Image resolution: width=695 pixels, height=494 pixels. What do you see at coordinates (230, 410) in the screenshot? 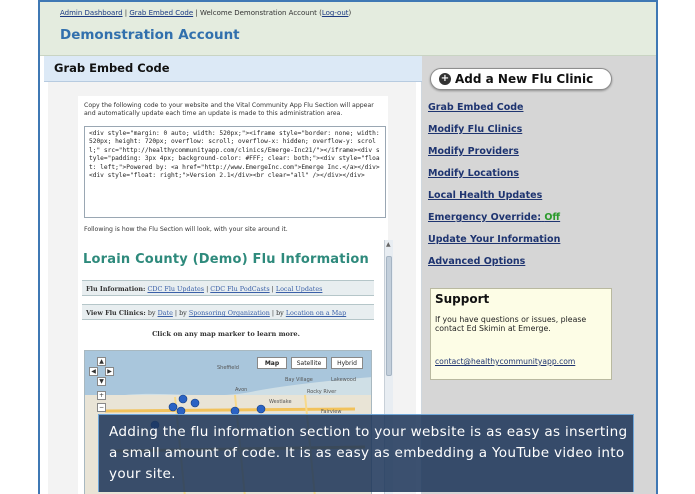
I see `highway` at bounding box center [230, 410].